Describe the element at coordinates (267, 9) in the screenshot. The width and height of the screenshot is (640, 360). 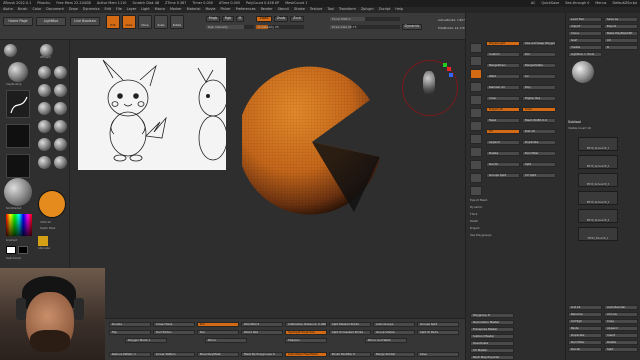
I see `menu-item-render: Render` at that location.